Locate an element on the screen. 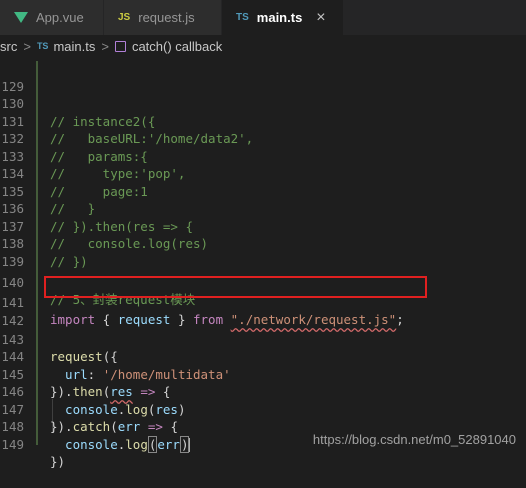 This screenshot has height=488, width=526. code-line: 144 url: '/home/multidata' is located at coordinates (263, 356).